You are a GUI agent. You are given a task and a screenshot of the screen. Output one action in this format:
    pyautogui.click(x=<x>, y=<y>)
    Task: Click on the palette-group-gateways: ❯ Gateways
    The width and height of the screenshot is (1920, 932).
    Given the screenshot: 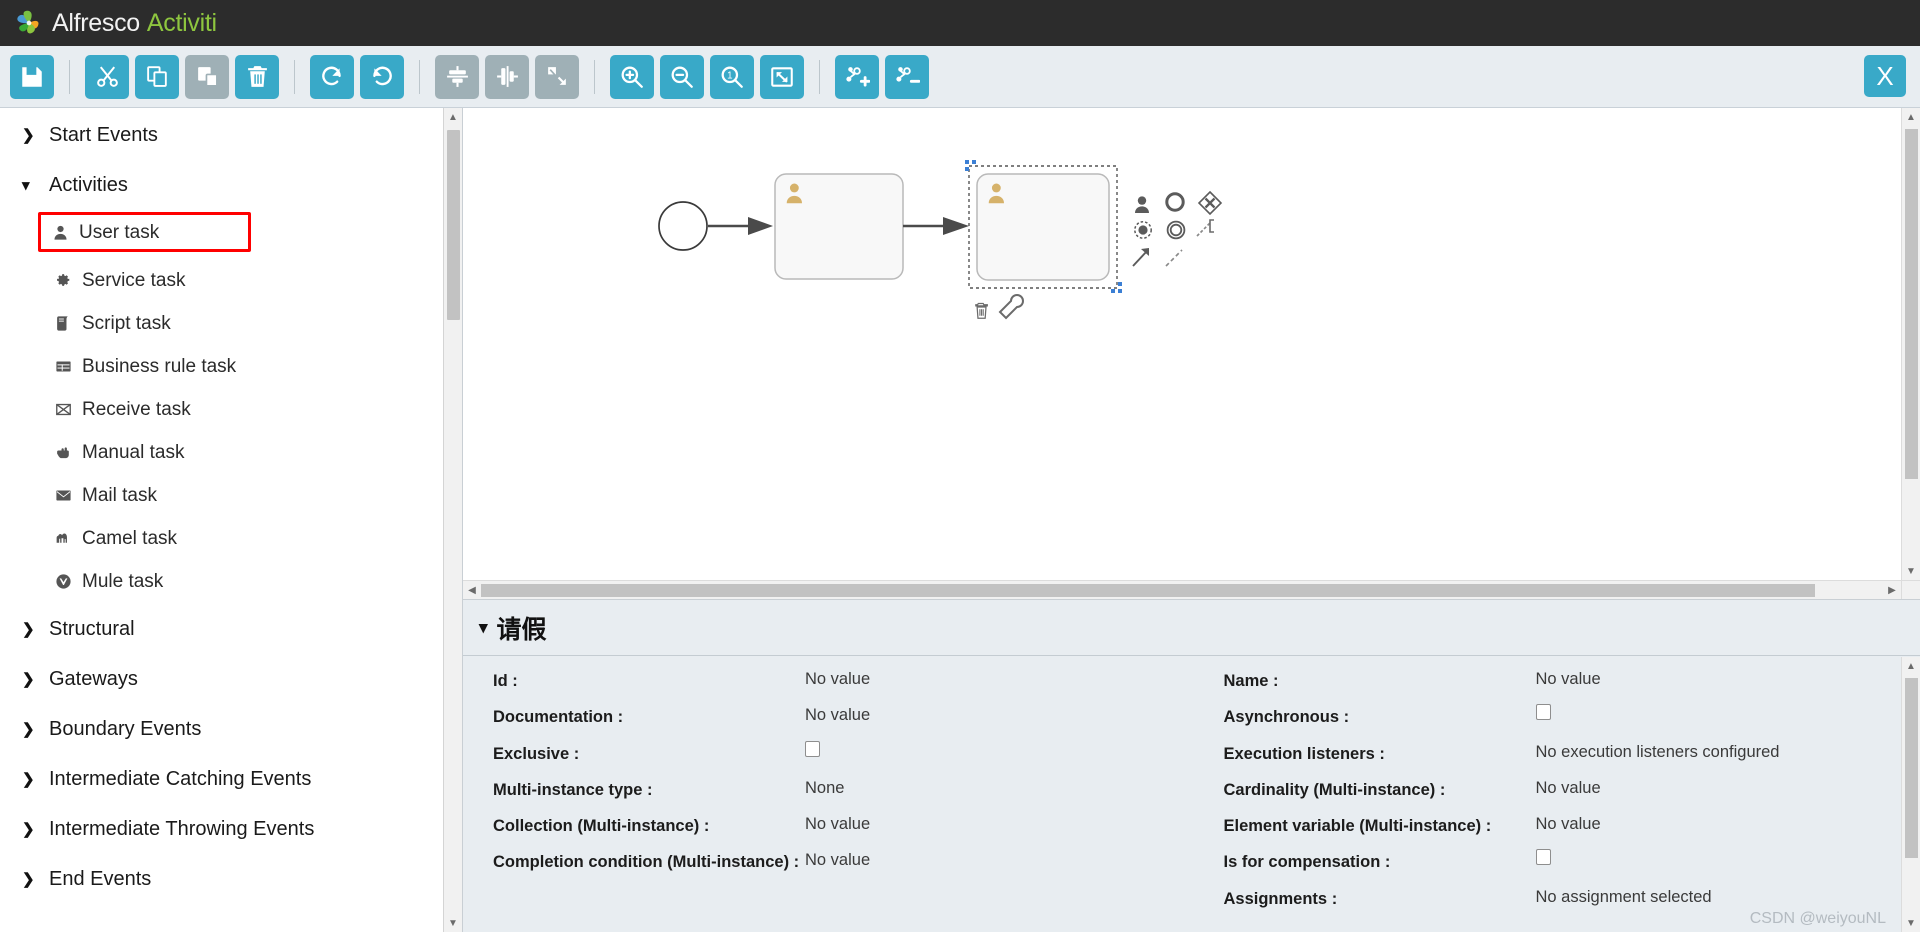 What is the action you would take?
    pyautogui.click(x=242, y=679)
    